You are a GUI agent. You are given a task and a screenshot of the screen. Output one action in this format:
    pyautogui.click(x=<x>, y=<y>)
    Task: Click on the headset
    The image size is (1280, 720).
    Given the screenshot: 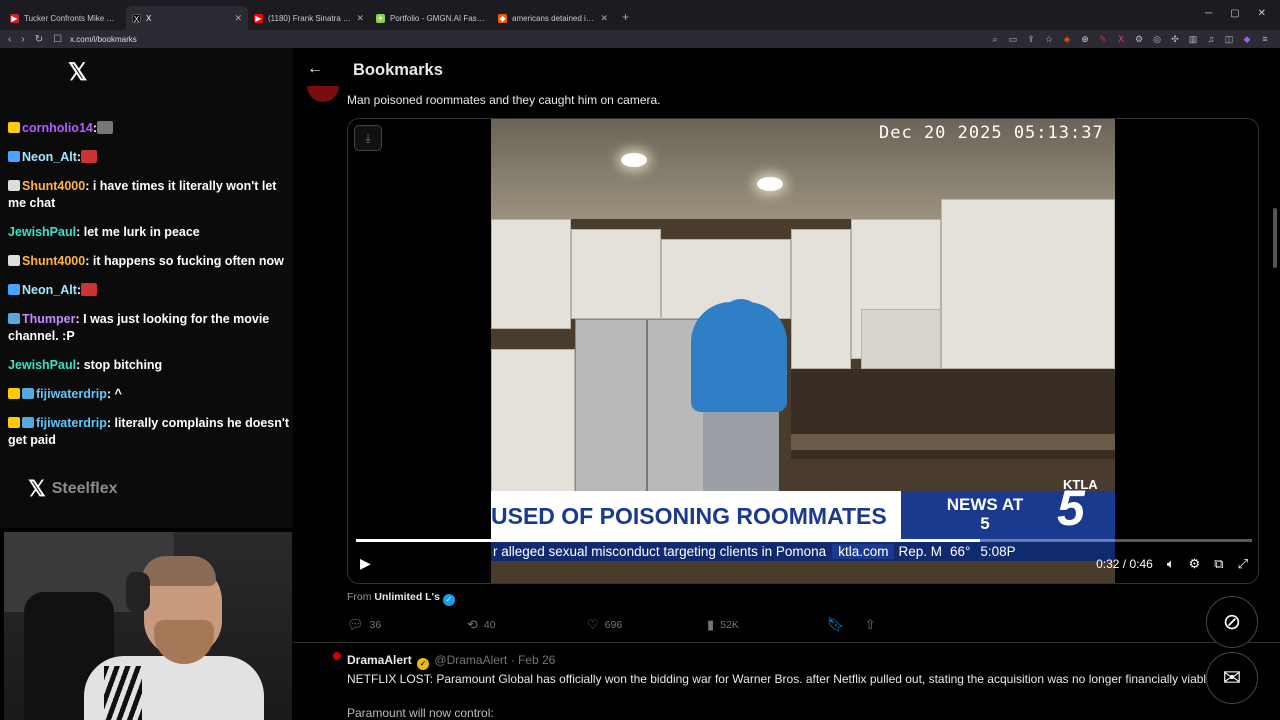 What is the action you would take?
    pyautogui.click(x=138, y=592)
    